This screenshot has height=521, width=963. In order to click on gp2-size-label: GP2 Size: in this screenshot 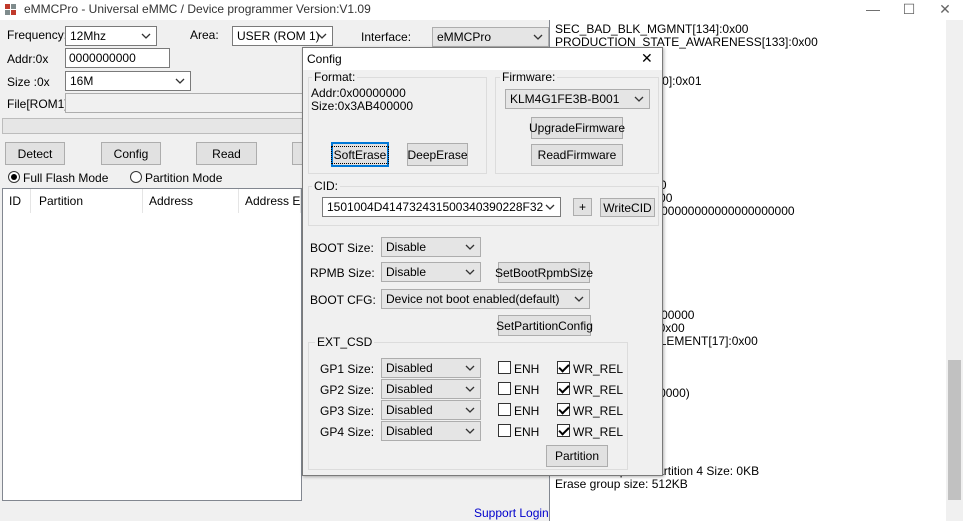, I will do `click(347, 390)`.